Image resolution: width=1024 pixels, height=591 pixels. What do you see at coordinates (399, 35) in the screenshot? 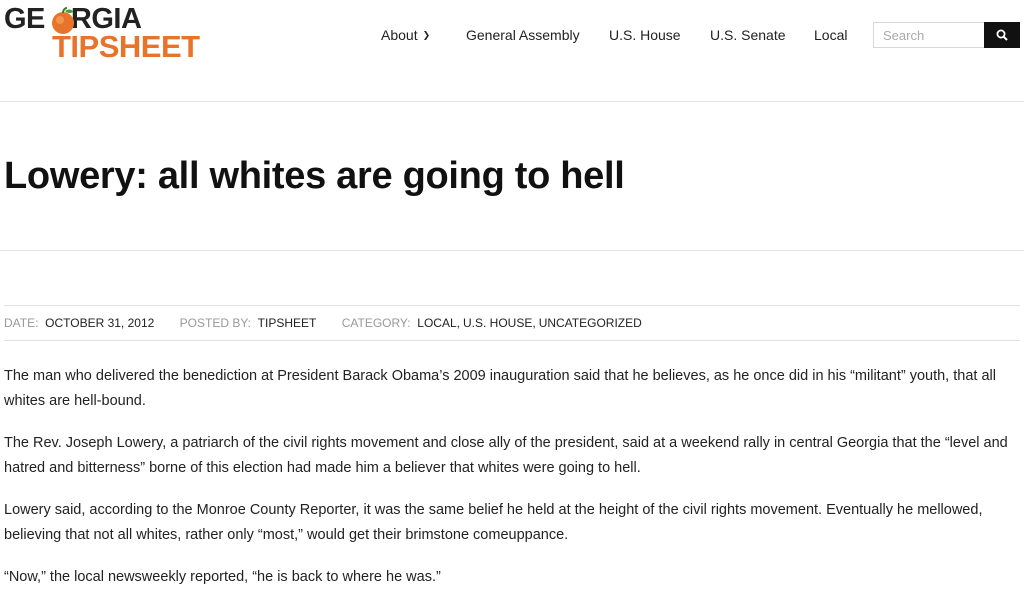
I see `nav-about-label: About` at bounding box center [399, 35].